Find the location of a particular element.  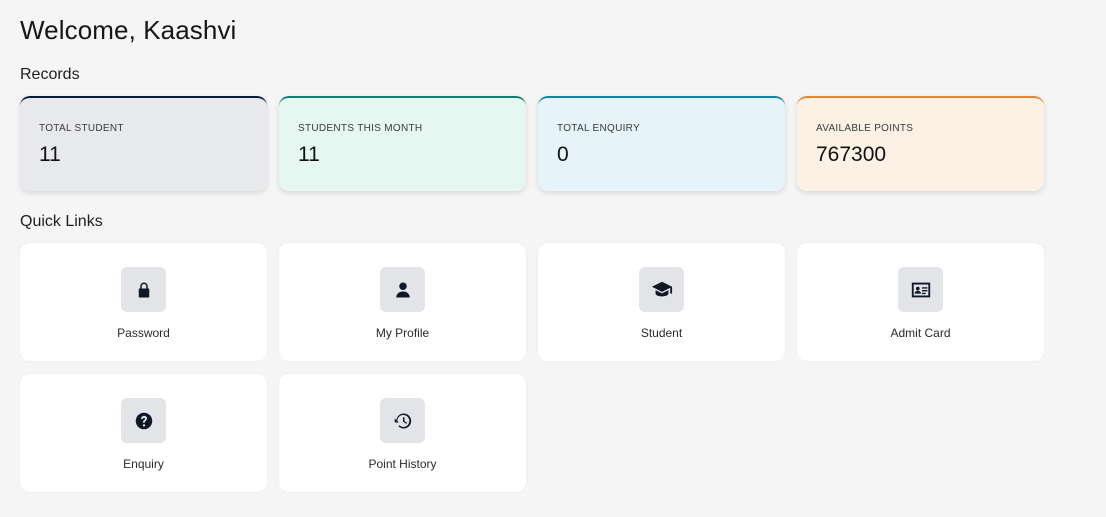

stat-card-total-student: TOTAL STUDENT 11 is located at coordinates (143, 143).